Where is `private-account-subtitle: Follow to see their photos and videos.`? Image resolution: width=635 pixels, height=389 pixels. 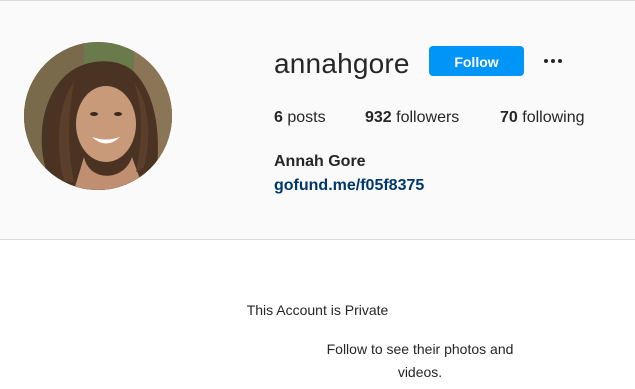 private-account-subtitle: Follow to see their photos and videos. is located at coordinates (420, 360).